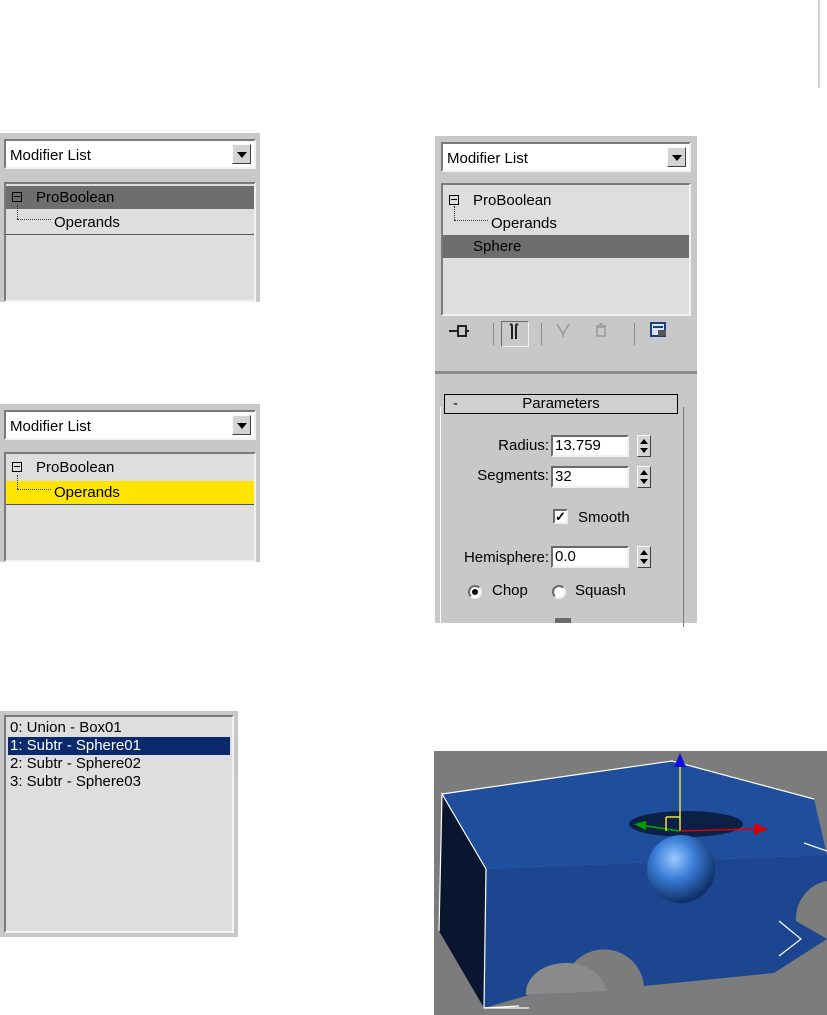 The image size is (827, 1015). I want to click on modifier-panel-operands-selected: Modifier List ProBoolean Operands, so click(130, 483).